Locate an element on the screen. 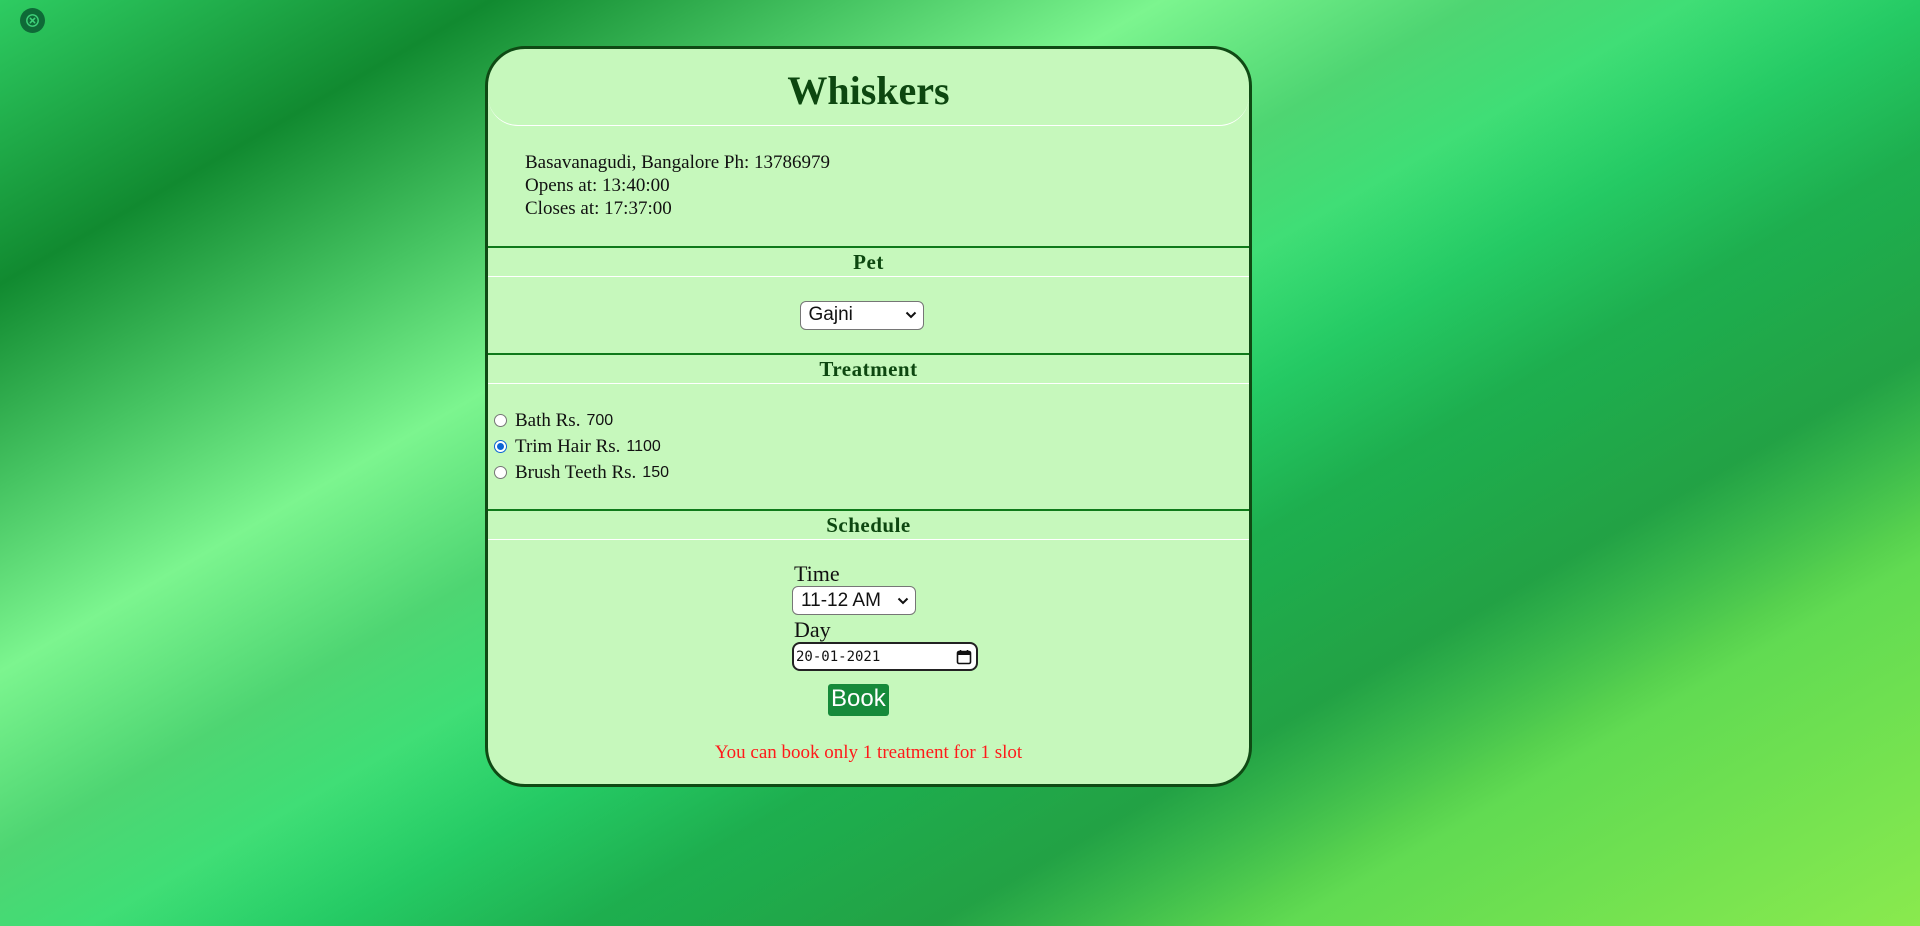 This screenshot has height=926, width=1920. day-date-value: 20-01-2021 is located at coordinates (838, 656).